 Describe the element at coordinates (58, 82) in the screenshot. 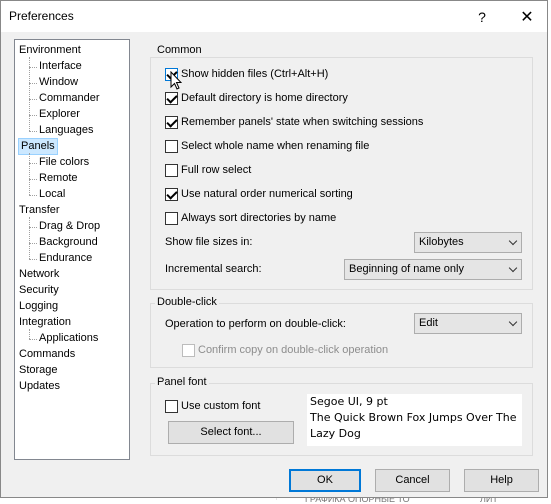

I see `tree-item-window: Window` at that location.